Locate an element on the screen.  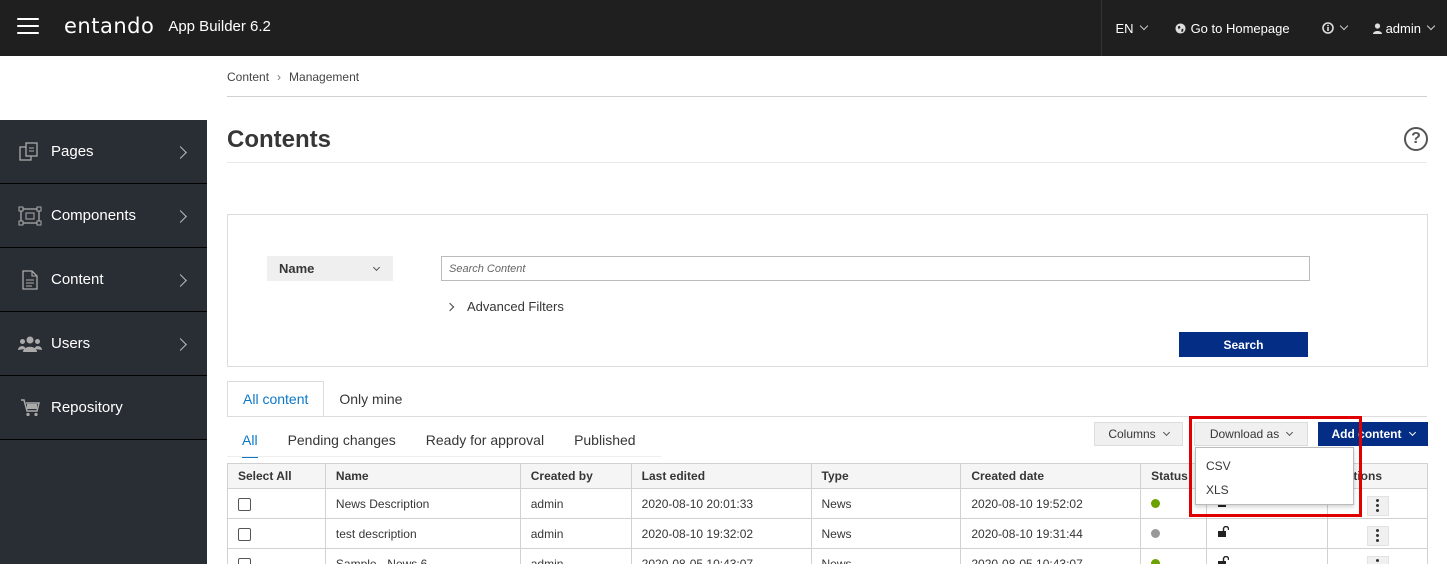
cell-name: Sample - News 6 is located at coordinates (422, 556).